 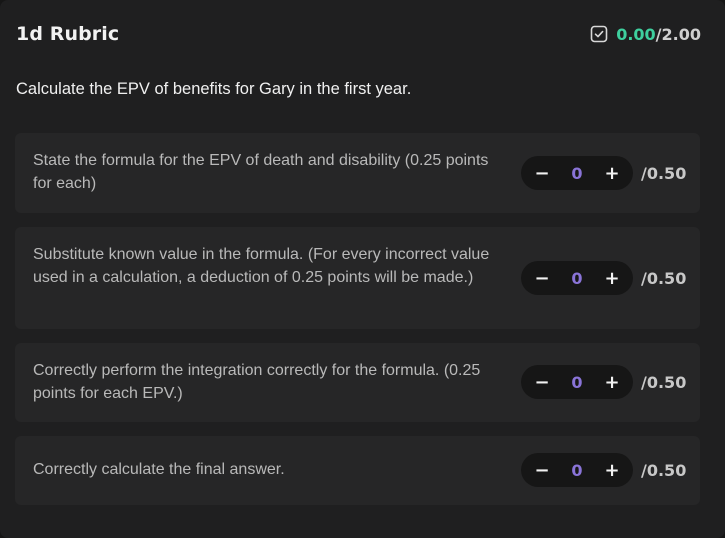 I want to click on checkbox-icon, so click(x=599, y=34).